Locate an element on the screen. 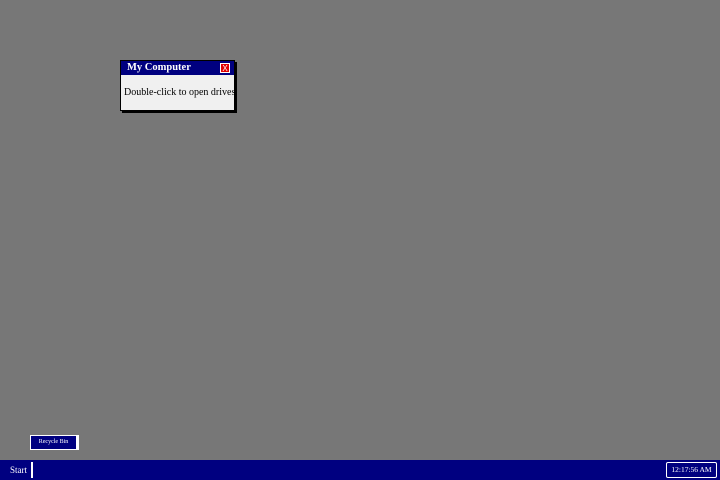  recycle-bin-icon: Recycle Bin is located at coordinates (54, 442).